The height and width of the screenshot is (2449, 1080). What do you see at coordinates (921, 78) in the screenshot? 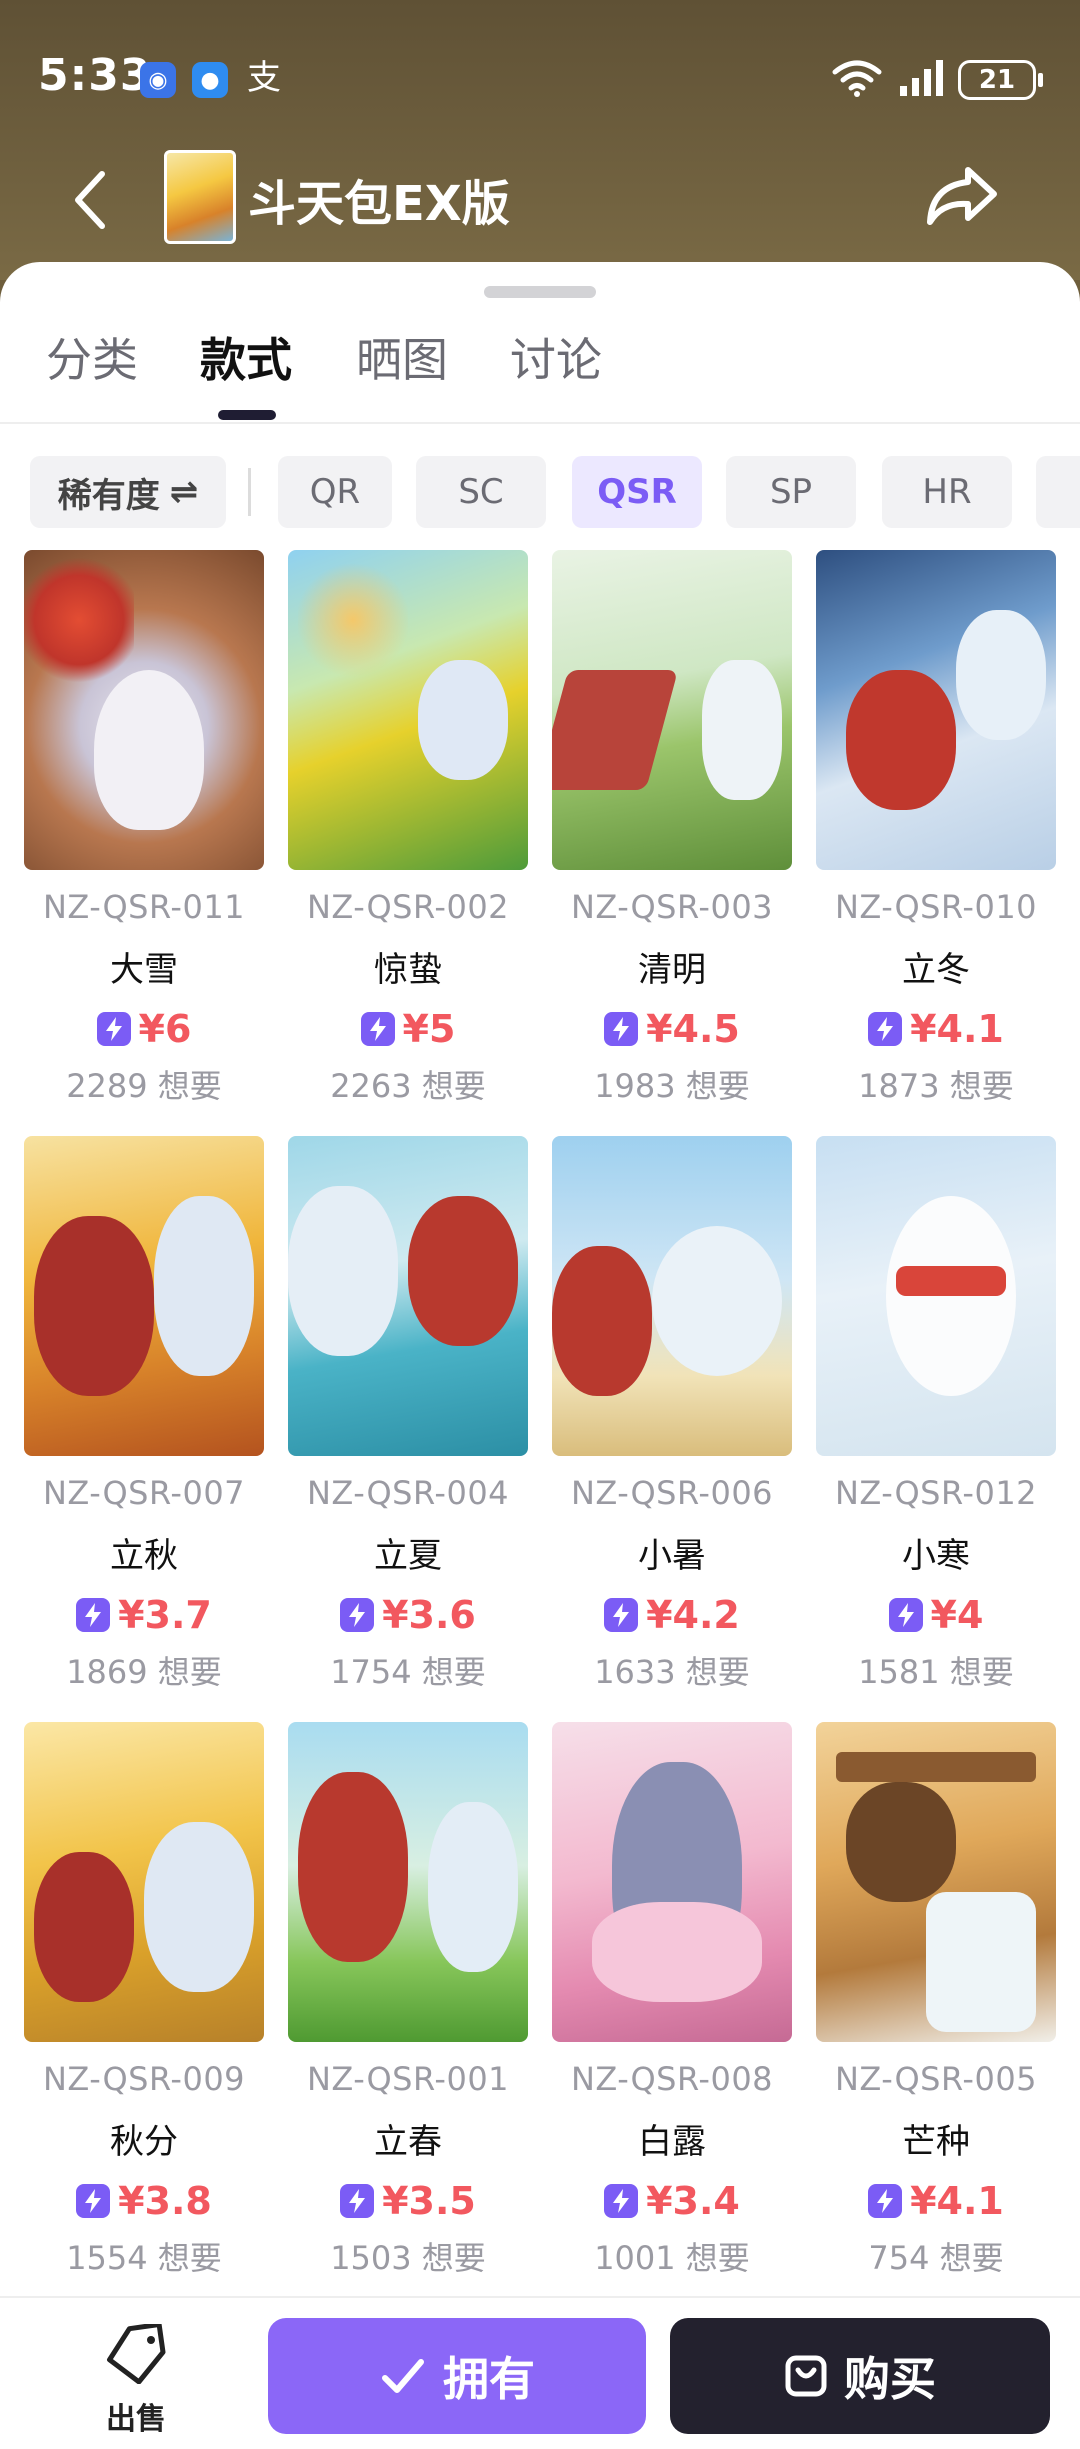
I see `cellular-signal-icon` at bounding box center [921, 78].